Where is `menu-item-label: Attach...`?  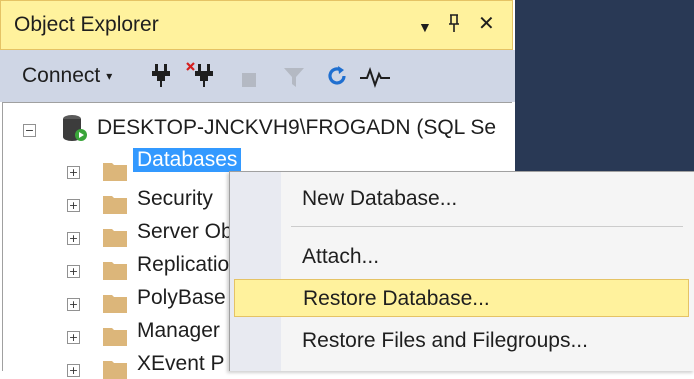
menu-item-label: Attach... is located at coordinates (341, 256).